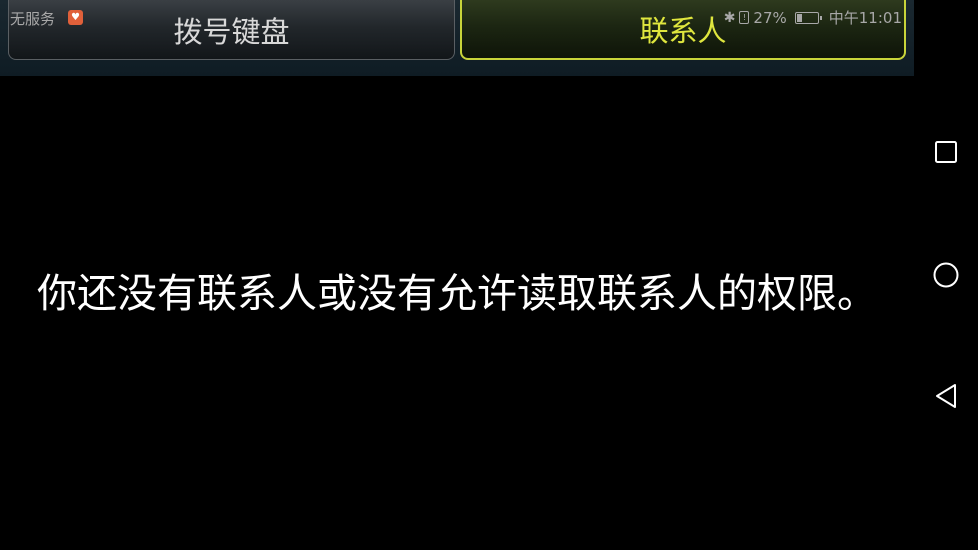 This screenshot has width=978, height=550. What do you see at coordinates (33, 19) in the screenshot?
I see `carrier-status: 无服务` at bounding box center [33, 19].